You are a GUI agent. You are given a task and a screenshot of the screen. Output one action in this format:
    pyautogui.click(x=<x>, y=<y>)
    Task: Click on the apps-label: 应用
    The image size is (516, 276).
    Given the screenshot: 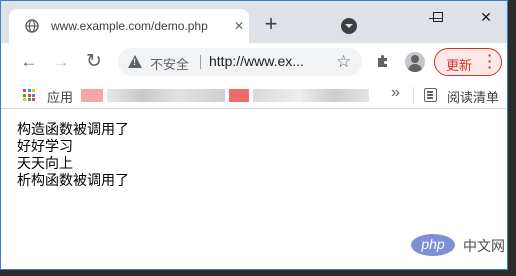 What is the action you would take?
    pyautogui.click(x=60, y=96)
    